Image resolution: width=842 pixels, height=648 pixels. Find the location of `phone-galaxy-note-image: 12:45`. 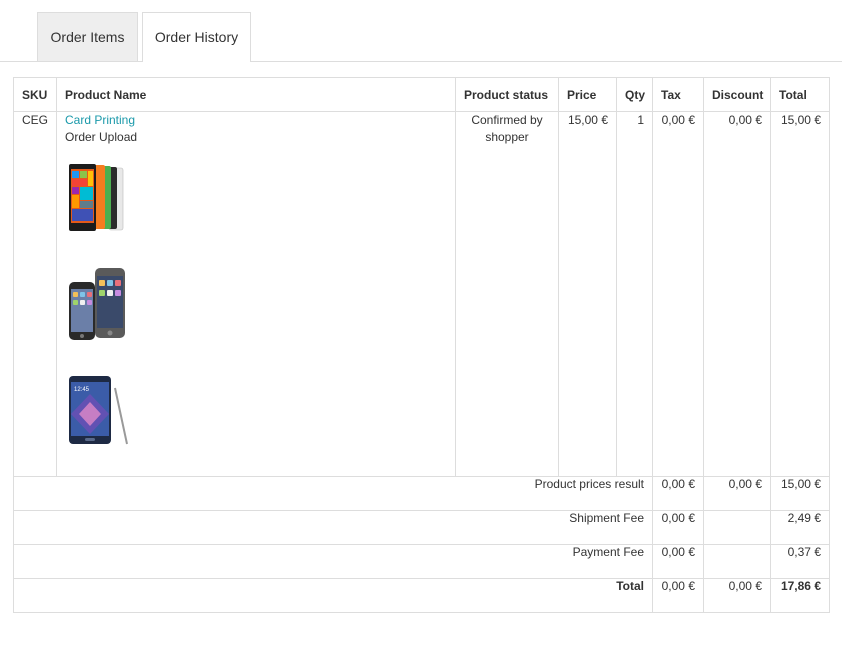

phone-galaxy-note-image: 12:45 is located at coordinates (98, 410).